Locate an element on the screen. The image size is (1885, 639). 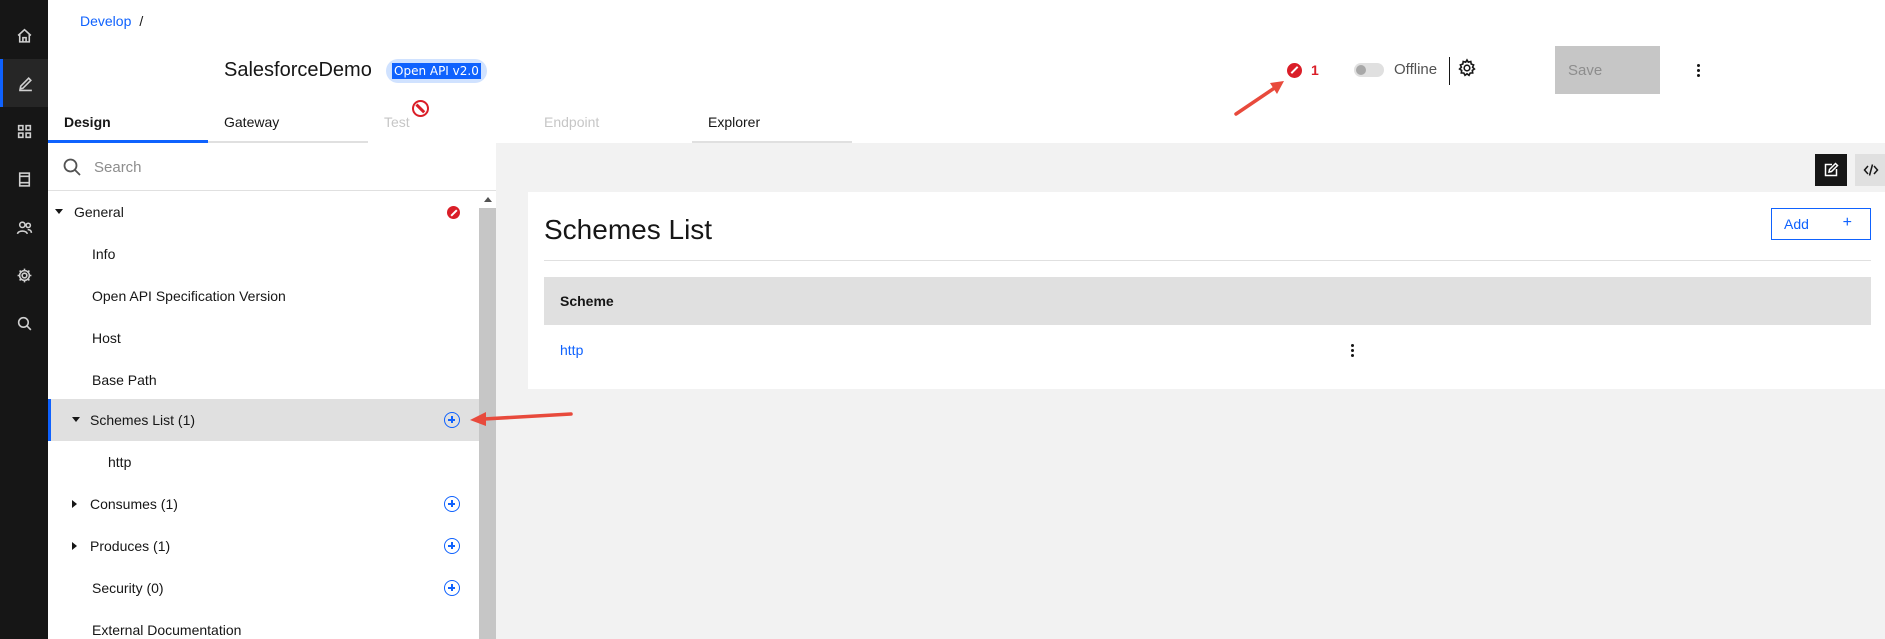
row-overflow-icon is located at coordinates (1352, 350).